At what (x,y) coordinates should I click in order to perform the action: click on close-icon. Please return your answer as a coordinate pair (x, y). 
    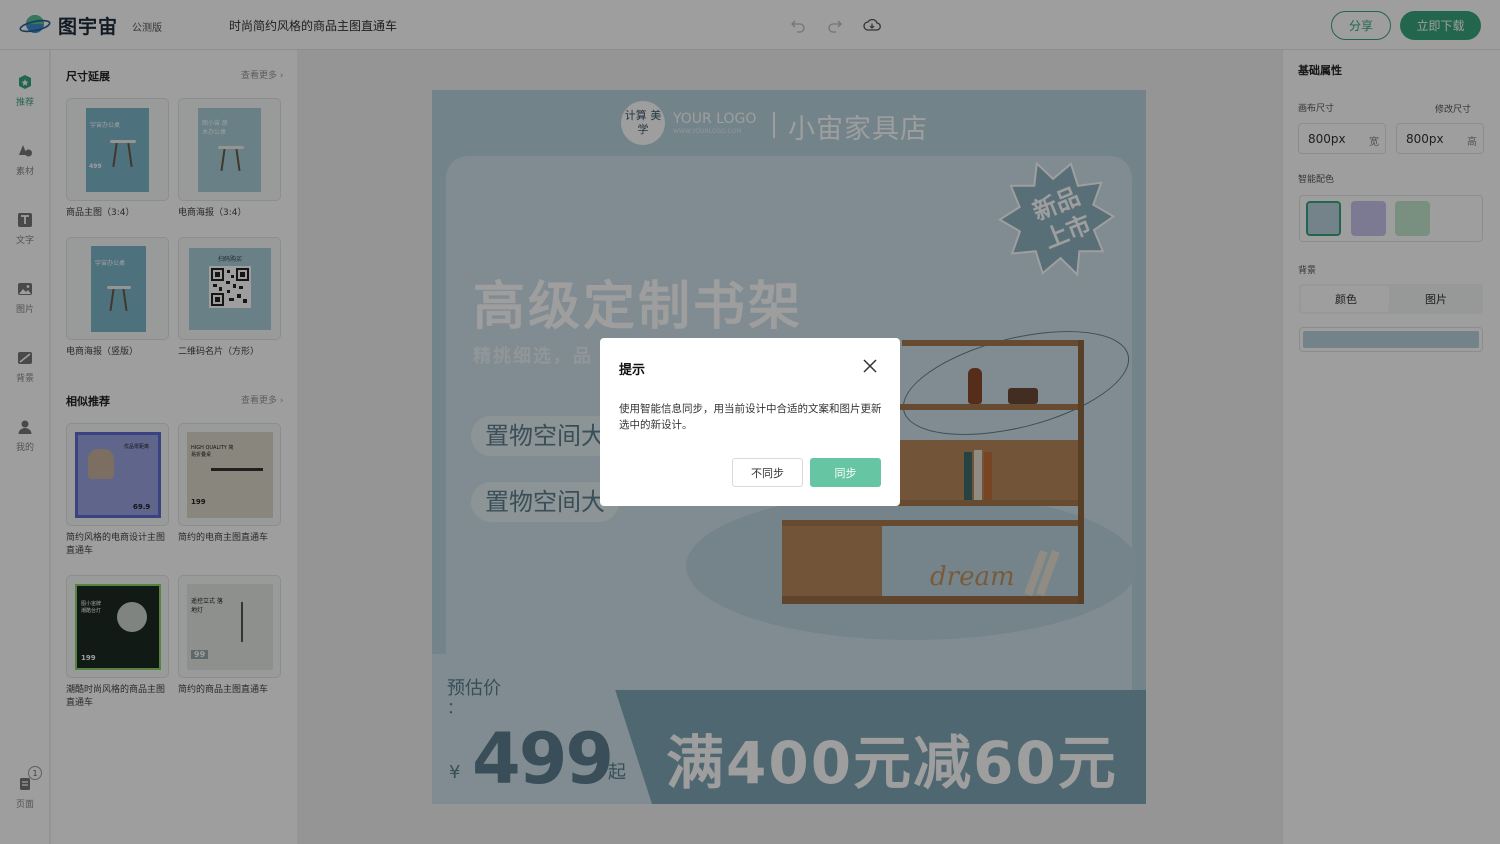
    Looking at the image, I should click on (870, 366).